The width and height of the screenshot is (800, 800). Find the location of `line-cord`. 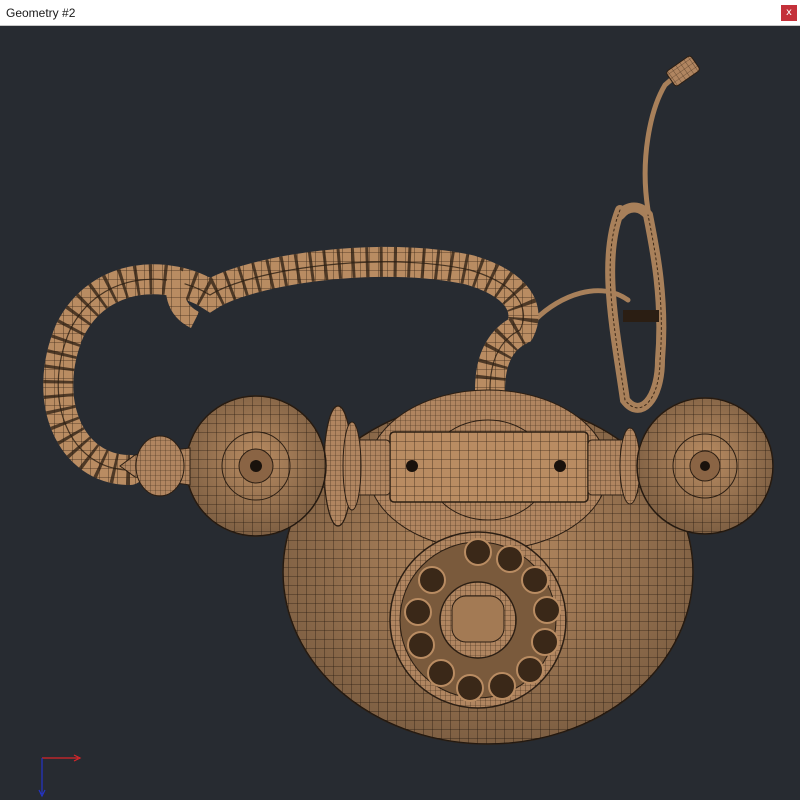

line-cord is located at coordinates (607, 241).